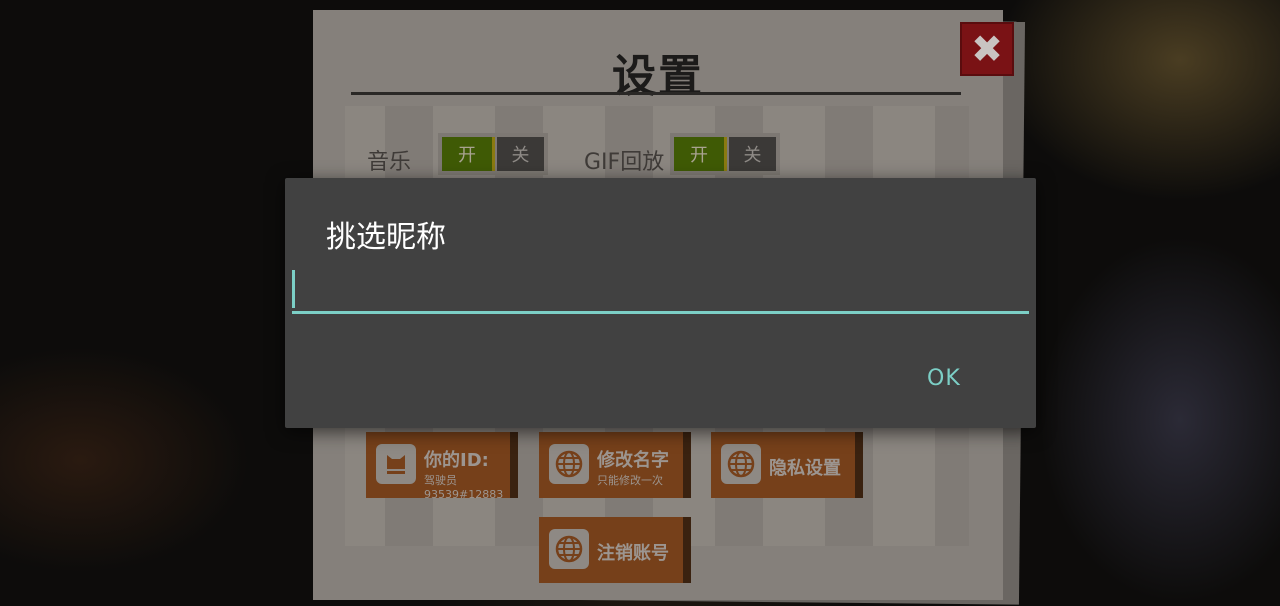  Describe the element at coordinates (752, 154) in the screenshot. I see `gif-toggle-off: 关` at that location.